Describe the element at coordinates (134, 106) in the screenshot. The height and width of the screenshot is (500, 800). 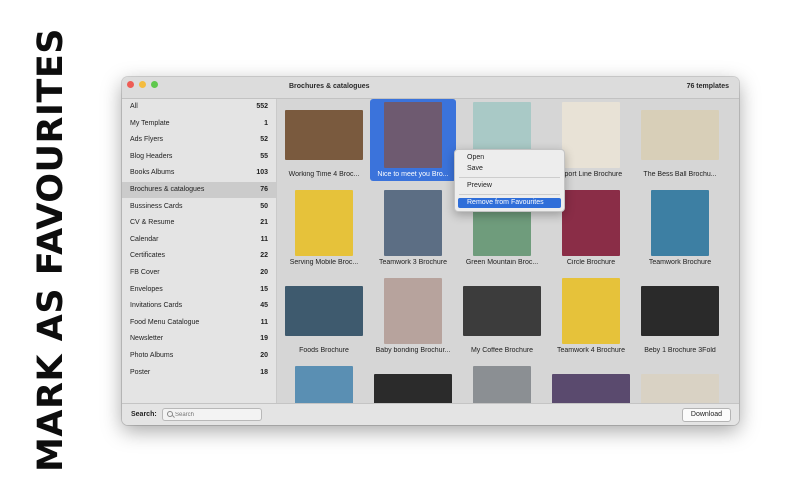
I see `sidebar-item-label: All` at that location.